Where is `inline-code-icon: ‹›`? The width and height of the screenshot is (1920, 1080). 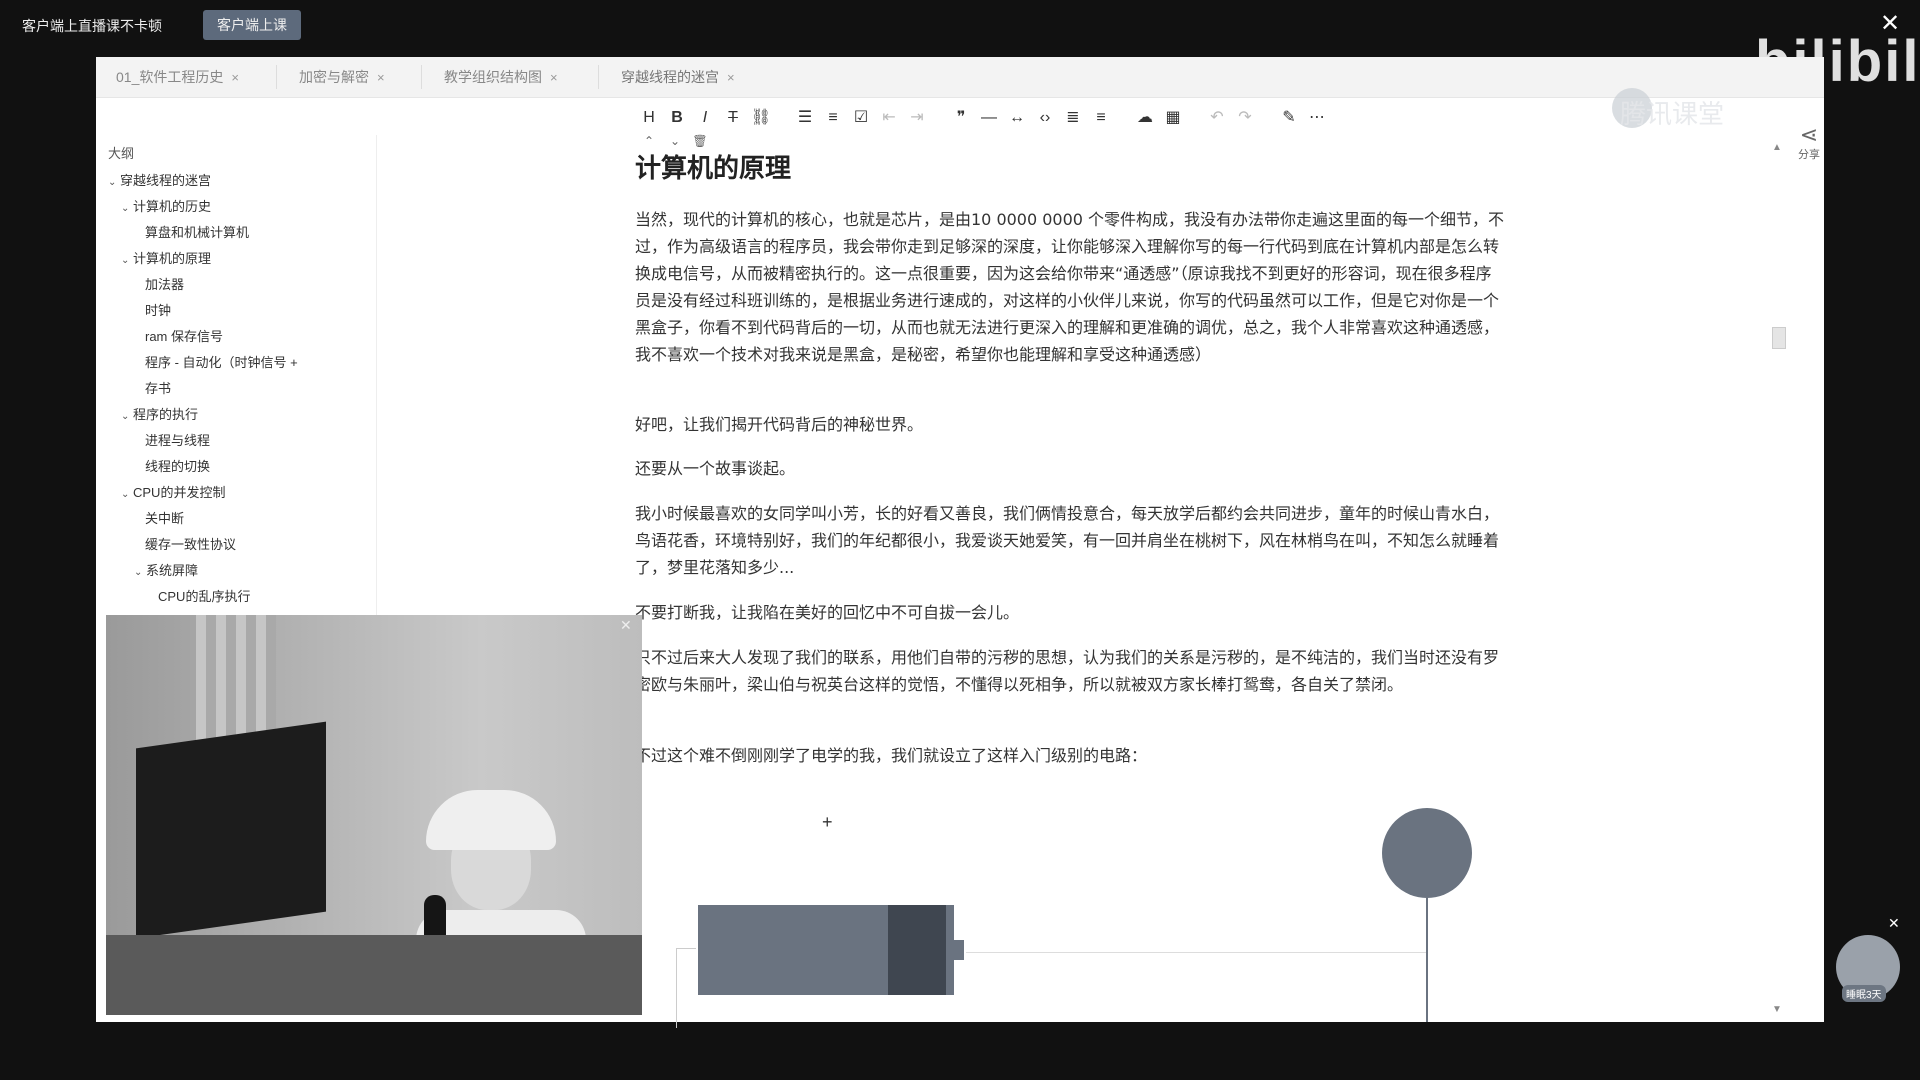 inline-code-icon: ‹› is located at coordinates (1045, 118).